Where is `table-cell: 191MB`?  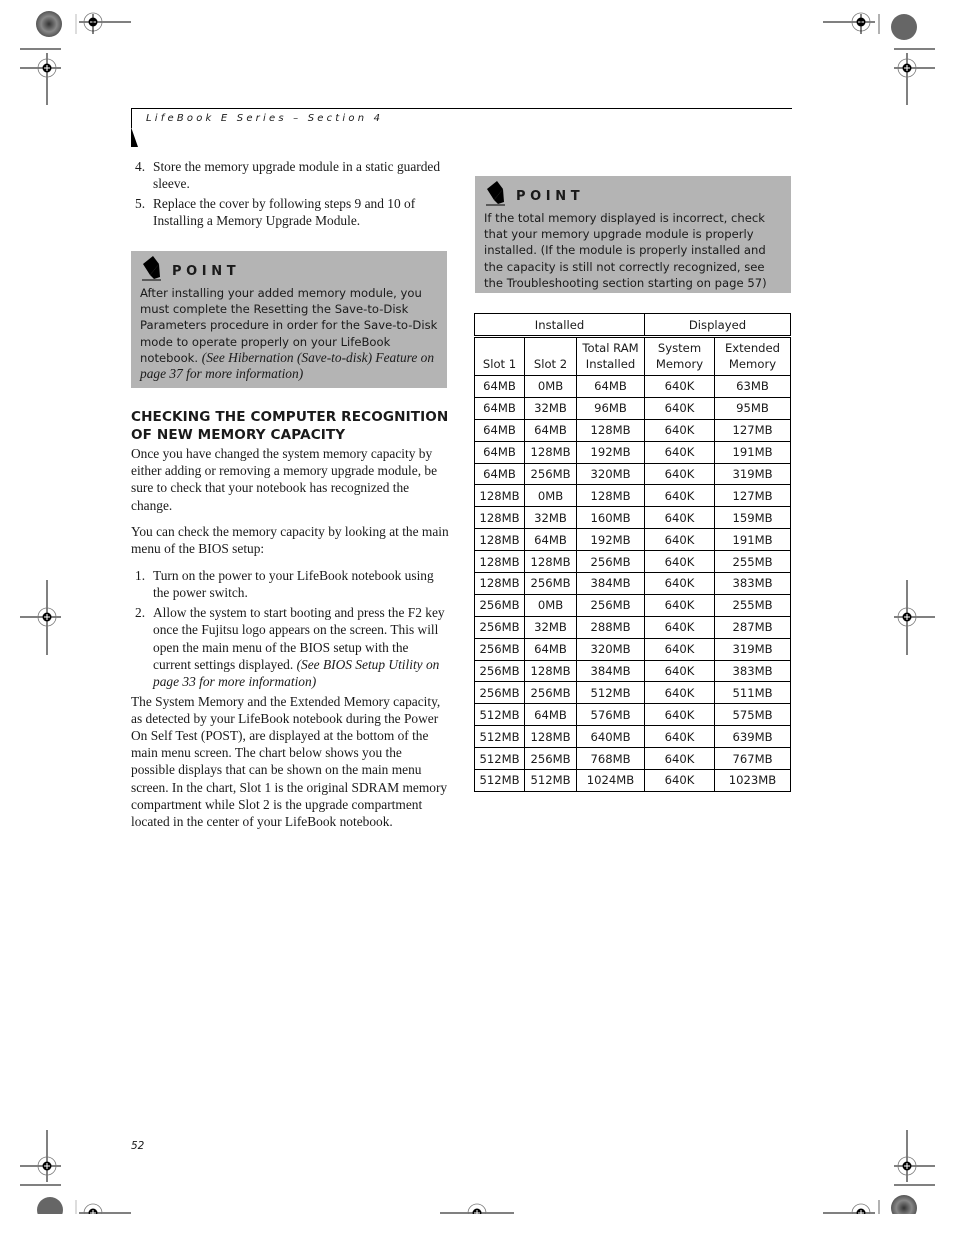
table-cell: 191MB is located at coordinates (752, 540).